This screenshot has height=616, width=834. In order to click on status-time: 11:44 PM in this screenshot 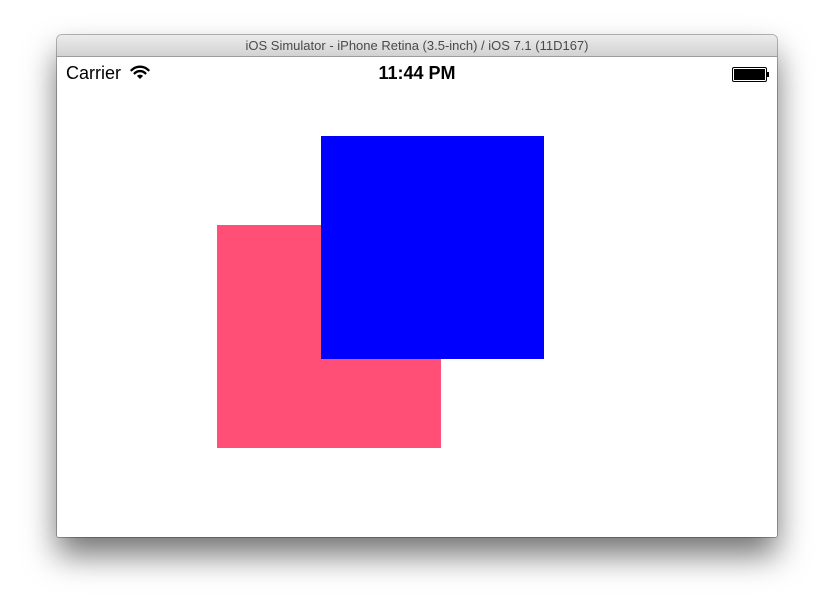, I will do `click(417, 73)`.